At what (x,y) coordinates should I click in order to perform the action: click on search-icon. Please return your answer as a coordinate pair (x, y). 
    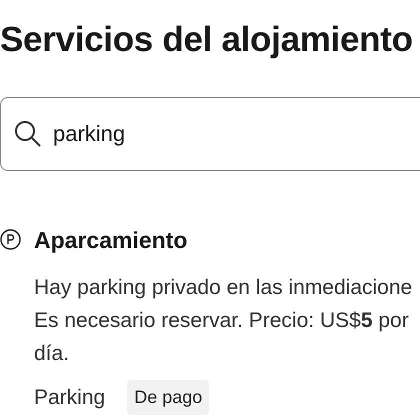
    Looking at the image, I should click on (28, 134).